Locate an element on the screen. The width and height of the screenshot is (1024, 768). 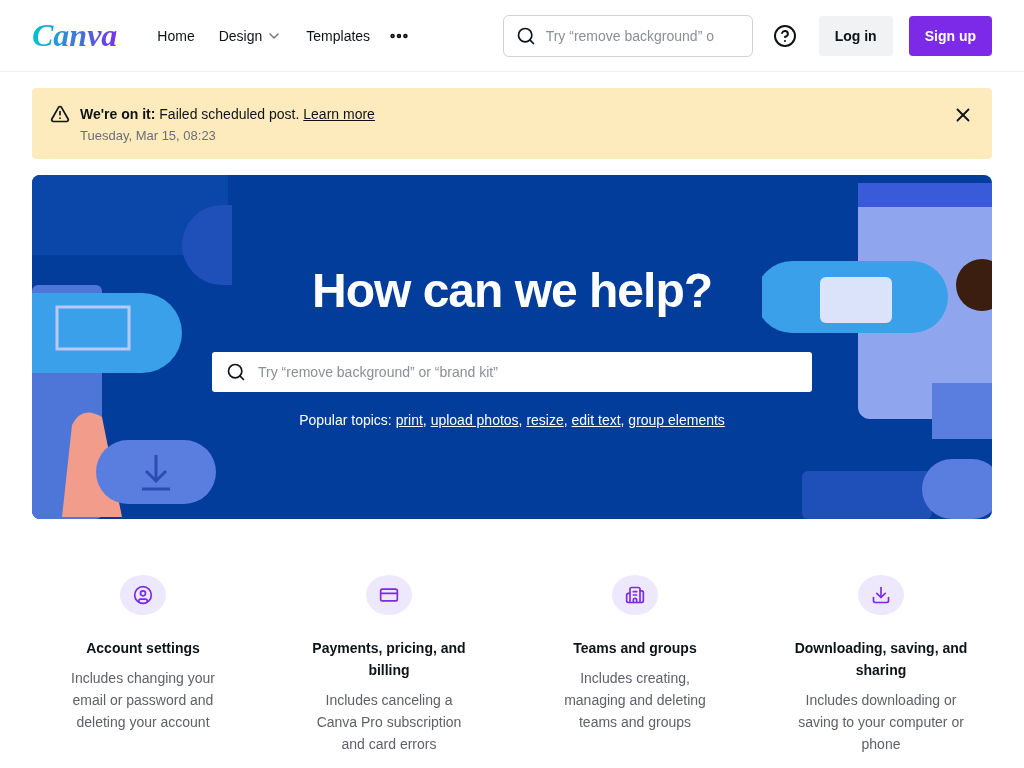
help-search-box: Try “remove background” or “brand kit” is located at coordinates (512, 372).